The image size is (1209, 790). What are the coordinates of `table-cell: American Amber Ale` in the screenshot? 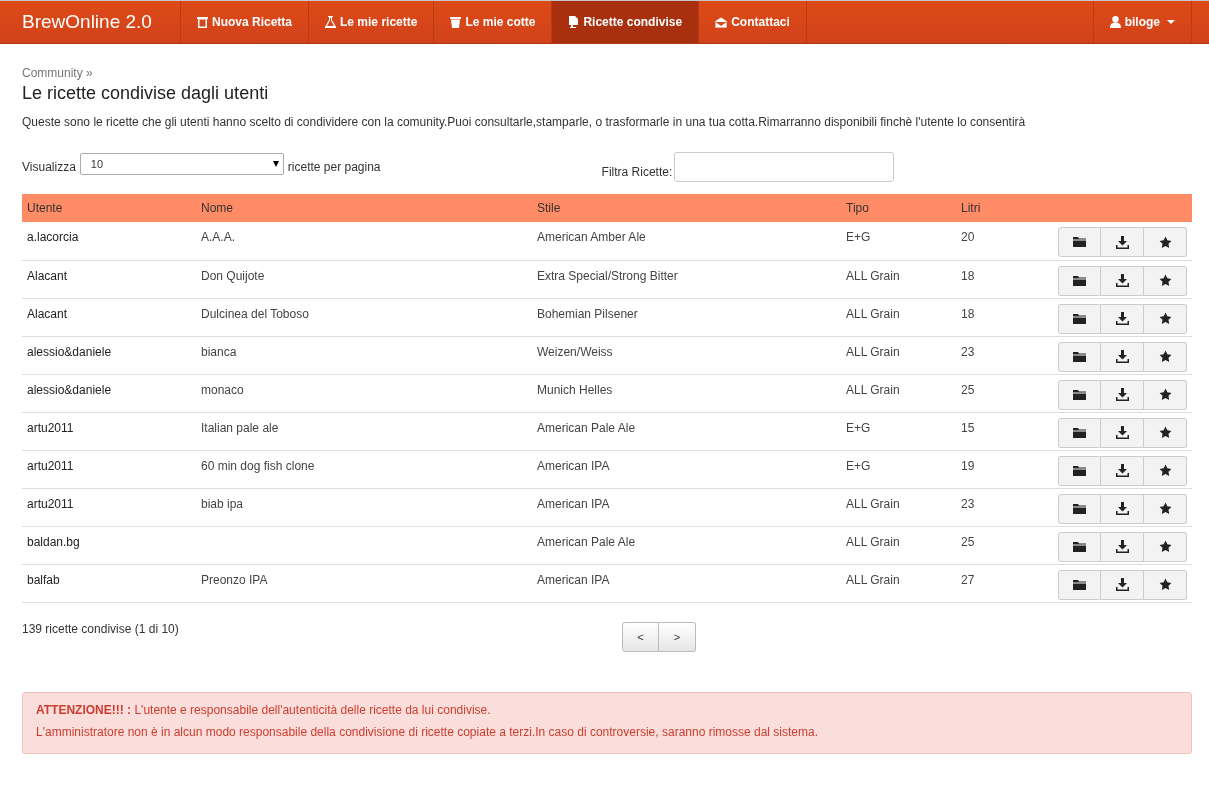 It's located at (686, 241).